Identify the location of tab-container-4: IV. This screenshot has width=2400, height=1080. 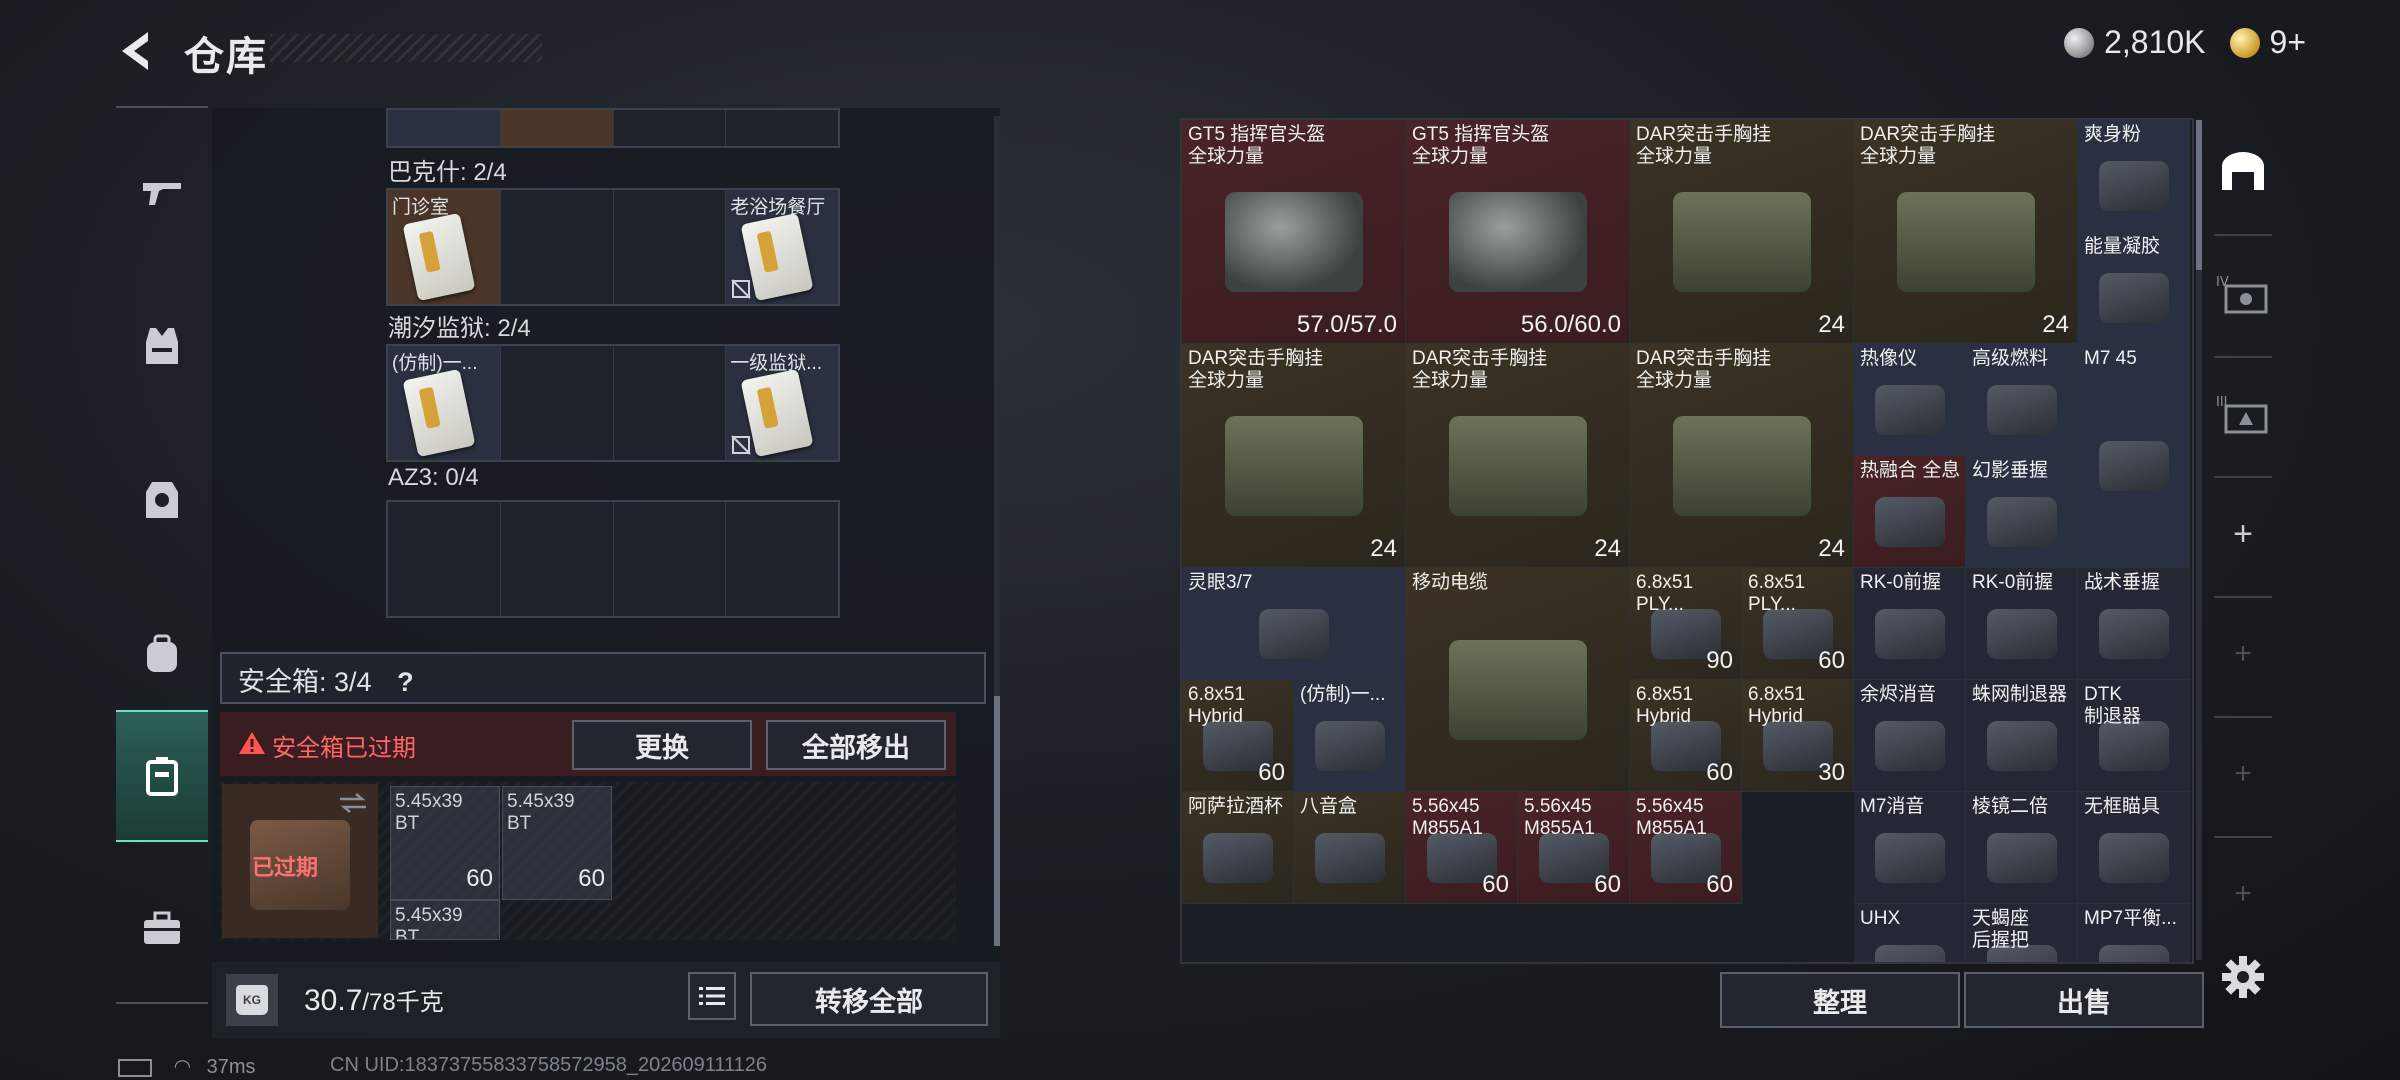
(2243, 294).